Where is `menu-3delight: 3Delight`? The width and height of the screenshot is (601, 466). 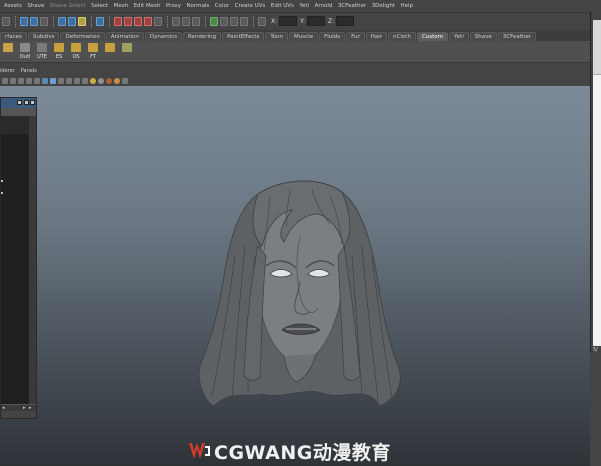
menu-3delight: 3Delight is located at coordinates (383, 6).